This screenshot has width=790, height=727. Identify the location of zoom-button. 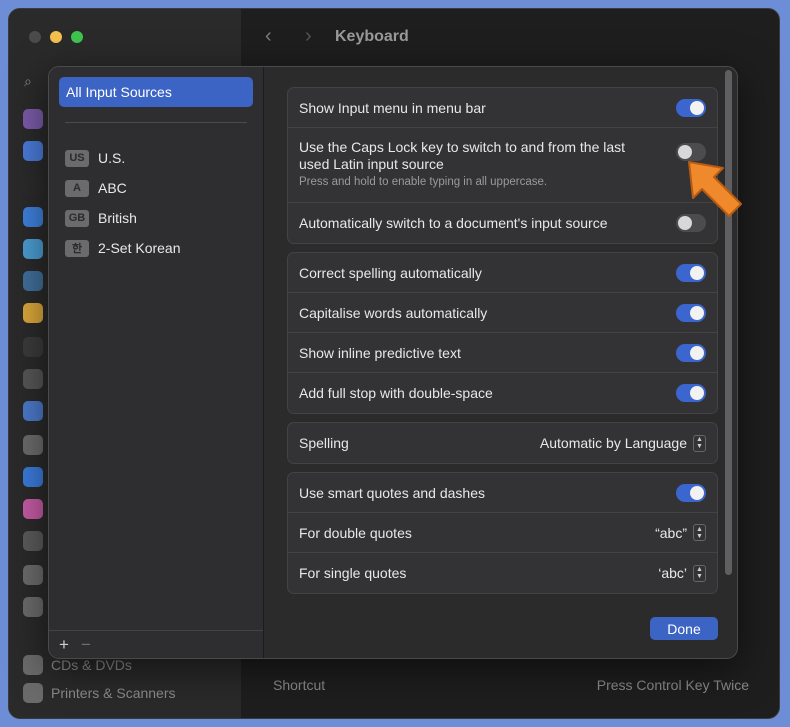
(77, 37).